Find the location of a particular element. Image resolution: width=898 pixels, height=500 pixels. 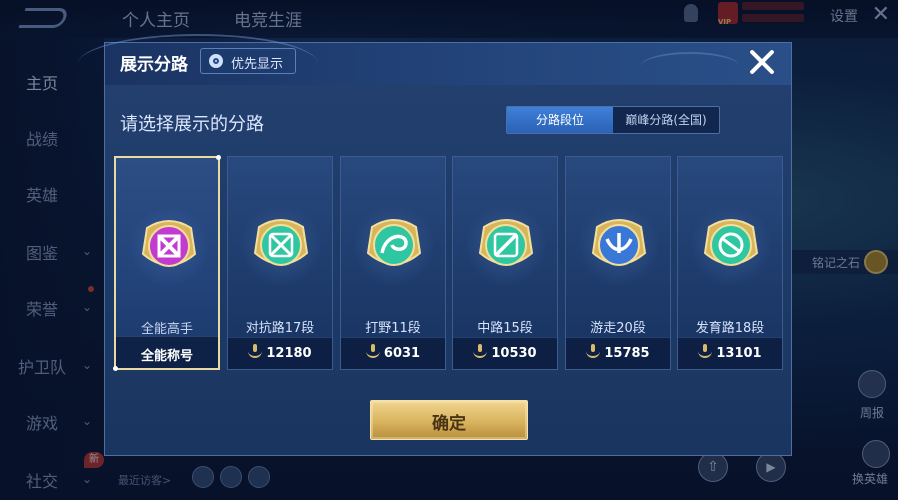

route-rank-label: 对抗路17段 is located at coordinates (280, 328).